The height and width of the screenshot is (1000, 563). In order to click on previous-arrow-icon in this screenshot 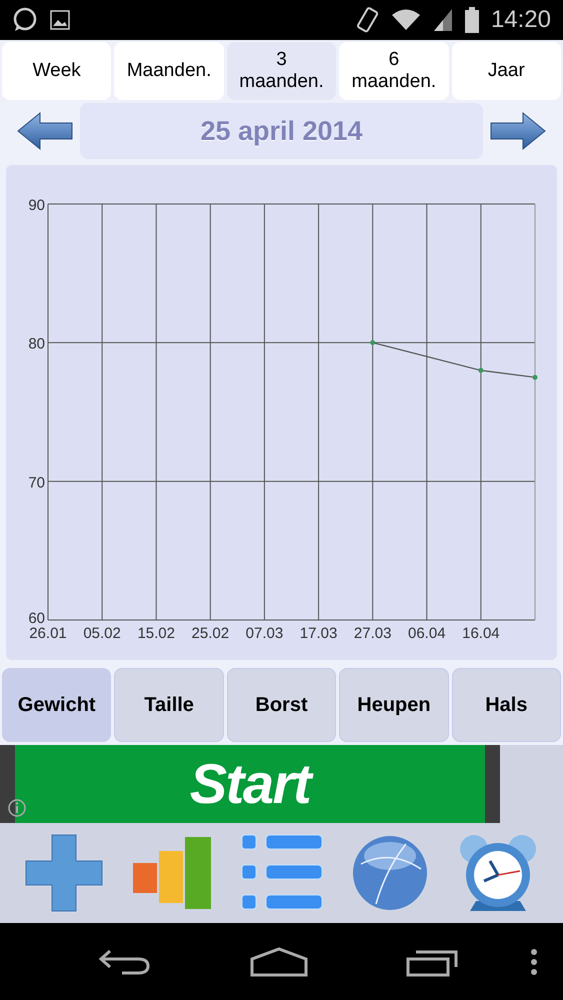, I will do `click(45, 131)`.